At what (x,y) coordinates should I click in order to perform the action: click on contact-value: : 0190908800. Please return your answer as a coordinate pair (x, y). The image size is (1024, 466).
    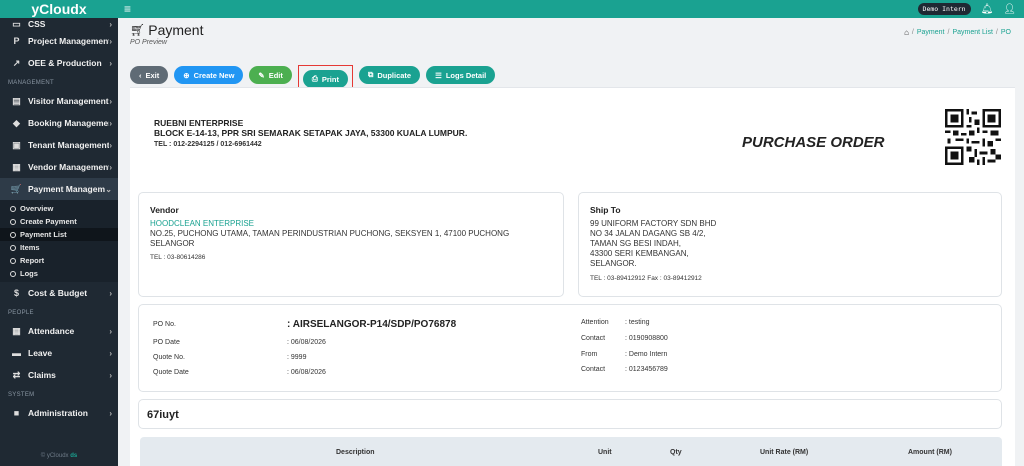
    Looking at the image, I should click on (646, 338).